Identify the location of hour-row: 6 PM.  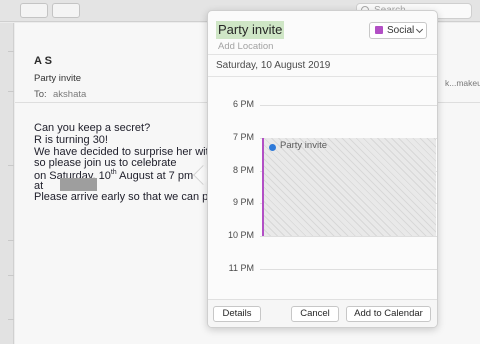
(322, 104).